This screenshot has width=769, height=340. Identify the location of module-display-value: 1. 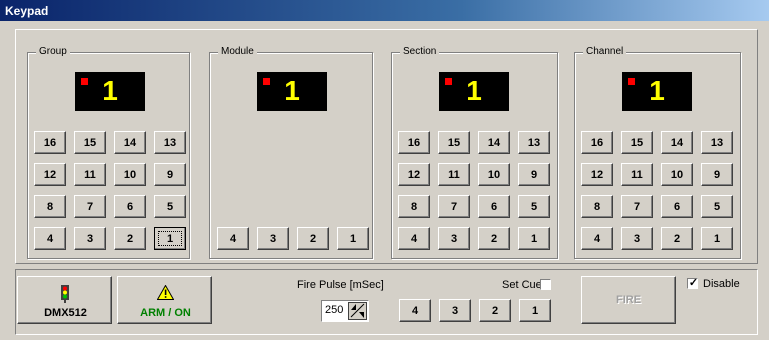
(292, 90).